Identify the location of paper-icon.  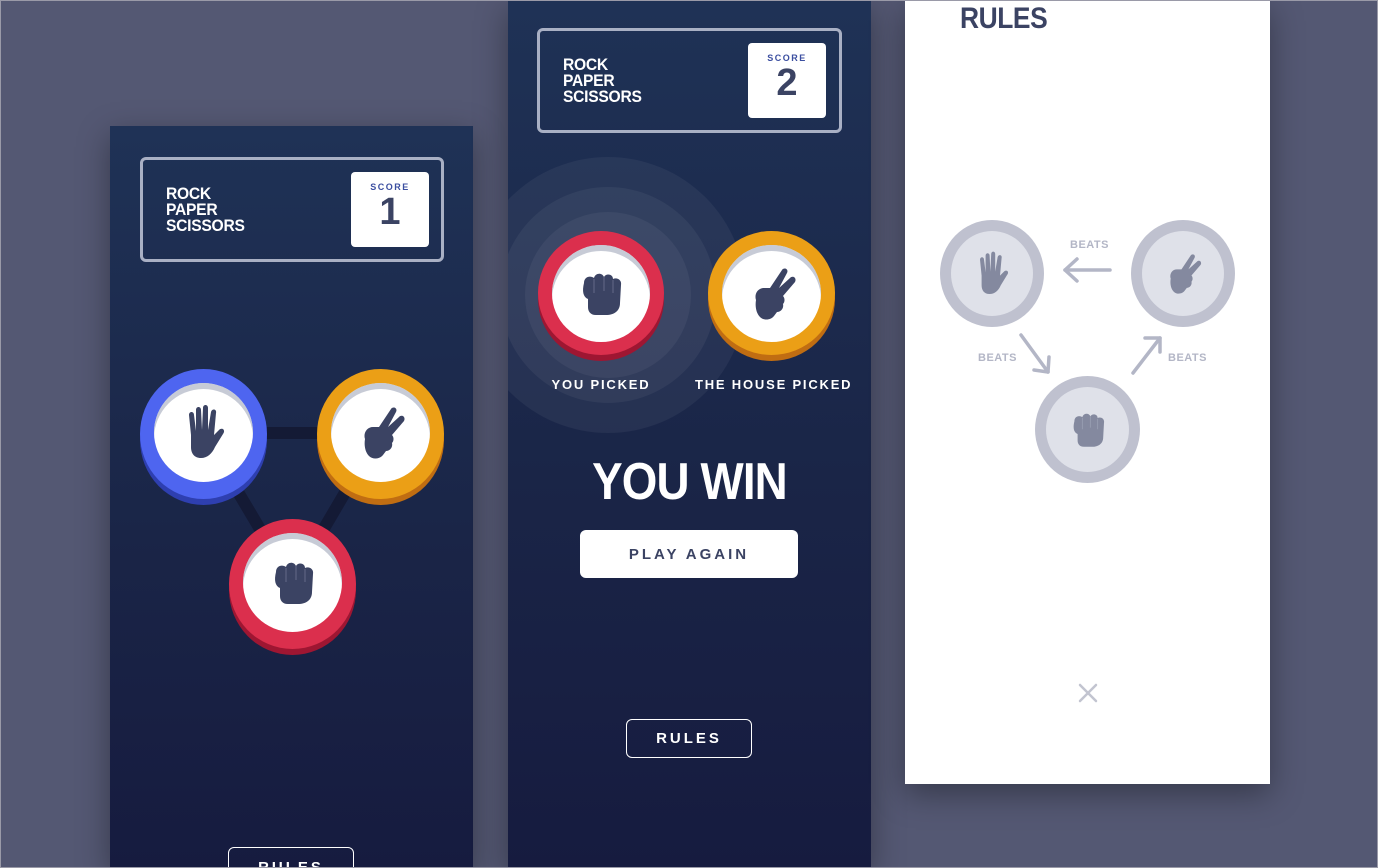
(204, 433).